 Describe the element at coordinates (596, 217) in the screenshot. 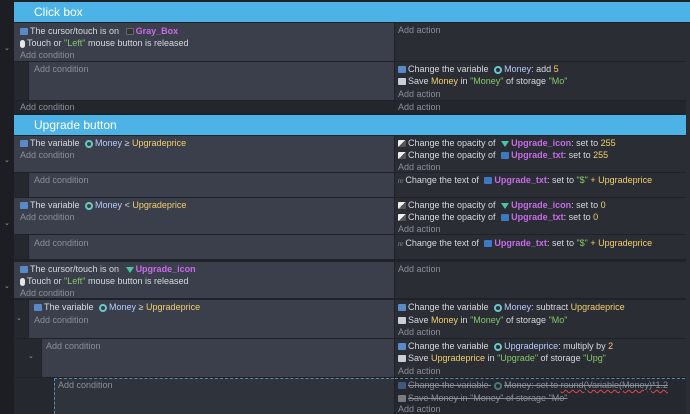

I see `value: 0` at that location.